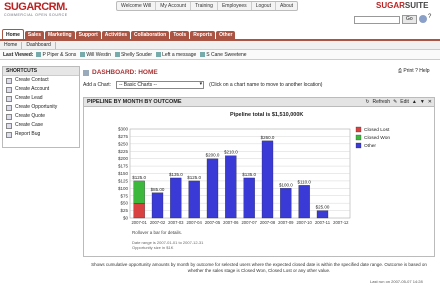  Describe the element at coordinates (408, 71) in the screenshot. I see `print-link: Print` at that location.